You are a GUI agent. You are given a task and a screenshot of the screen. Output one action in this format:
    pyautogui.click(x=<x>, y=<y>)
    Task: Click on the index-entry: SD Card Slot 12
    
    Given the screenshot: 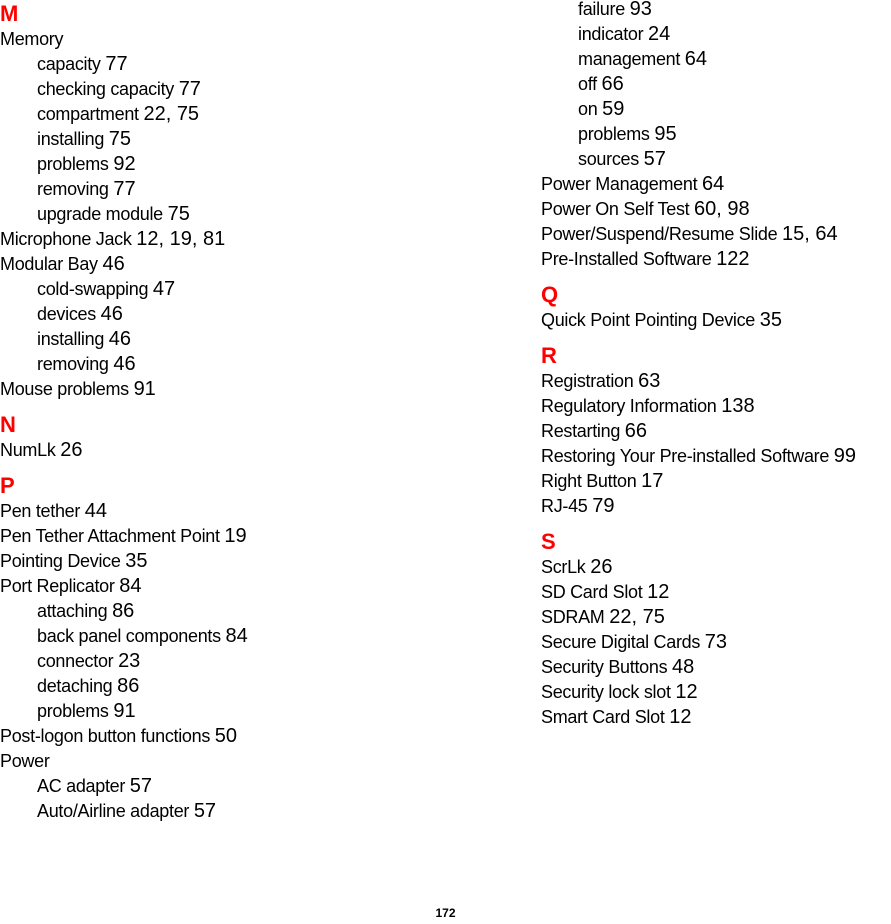 What is the action you would take?
    pyautogui.click(x=716, y=592)
    